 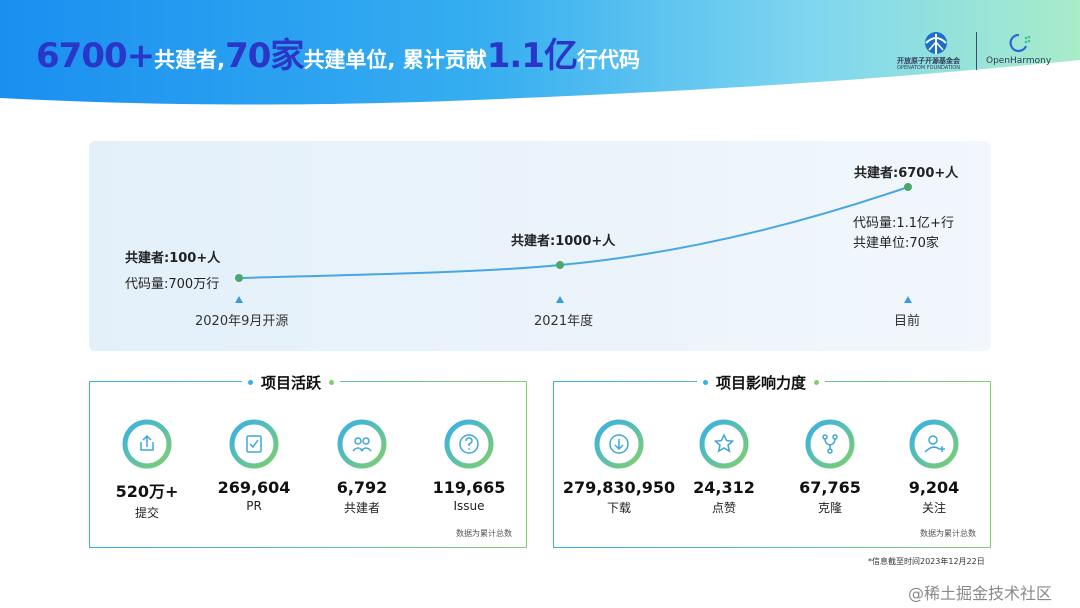 I want to click on timeline-marker-2020, so click(x=239, y=299).